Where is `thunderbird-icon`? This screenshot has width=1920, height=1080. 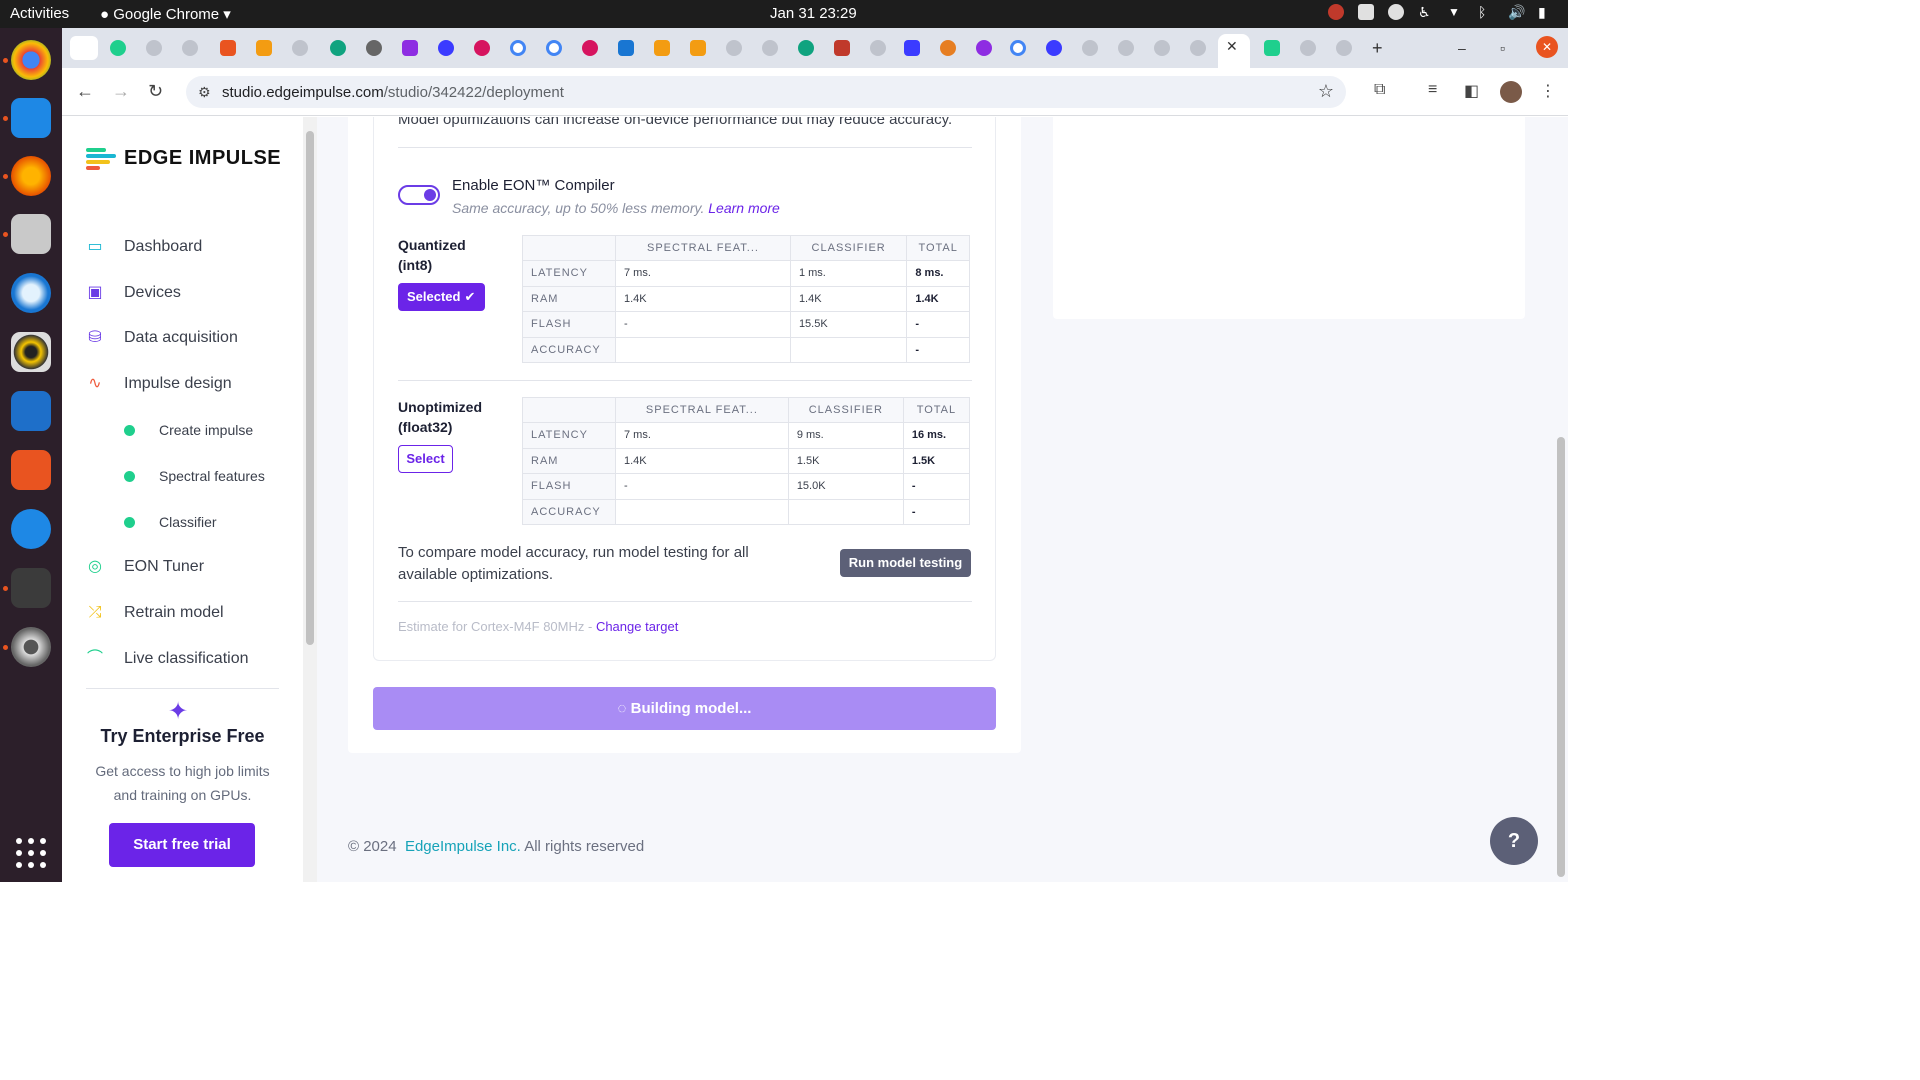 thunderbird-icon is located at coordinates (31, 293).